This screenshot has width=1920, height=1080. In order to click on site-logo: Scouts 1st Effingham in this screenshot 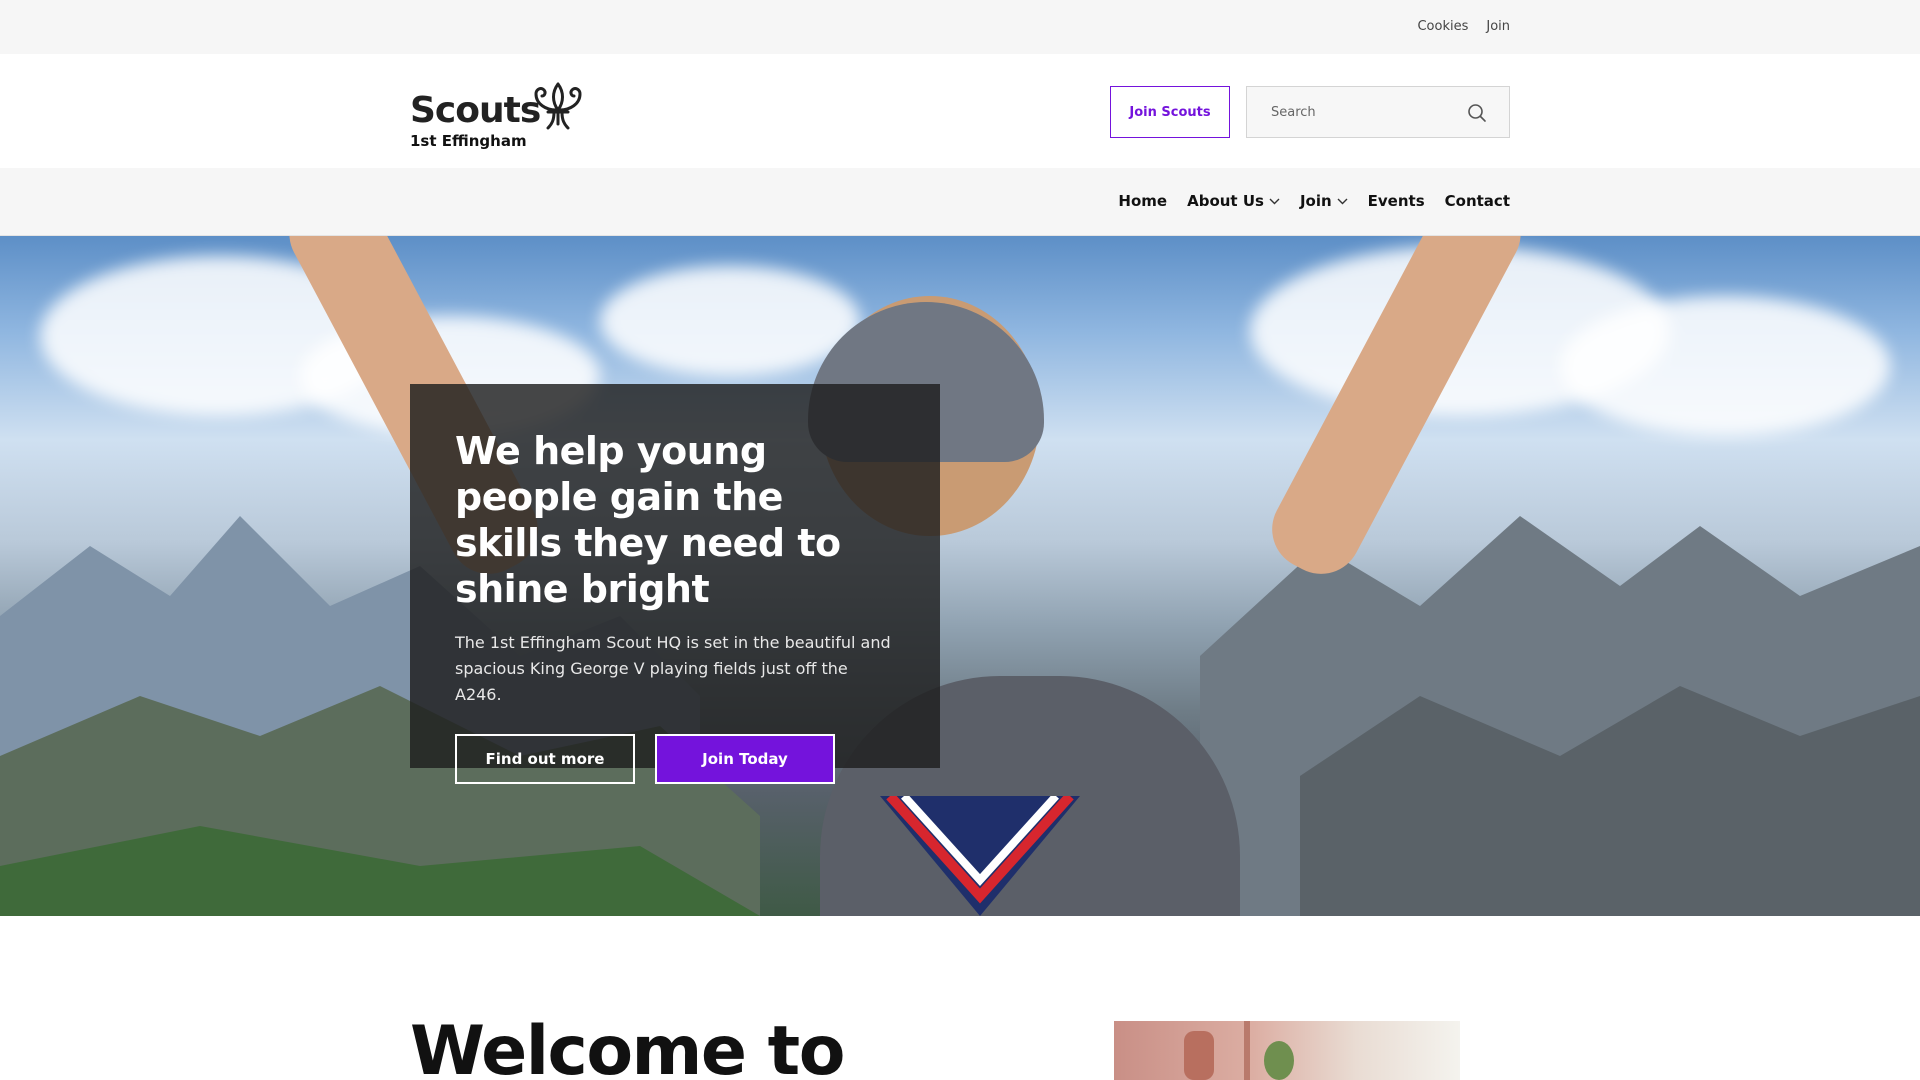, I will do `click(505, 114)`.